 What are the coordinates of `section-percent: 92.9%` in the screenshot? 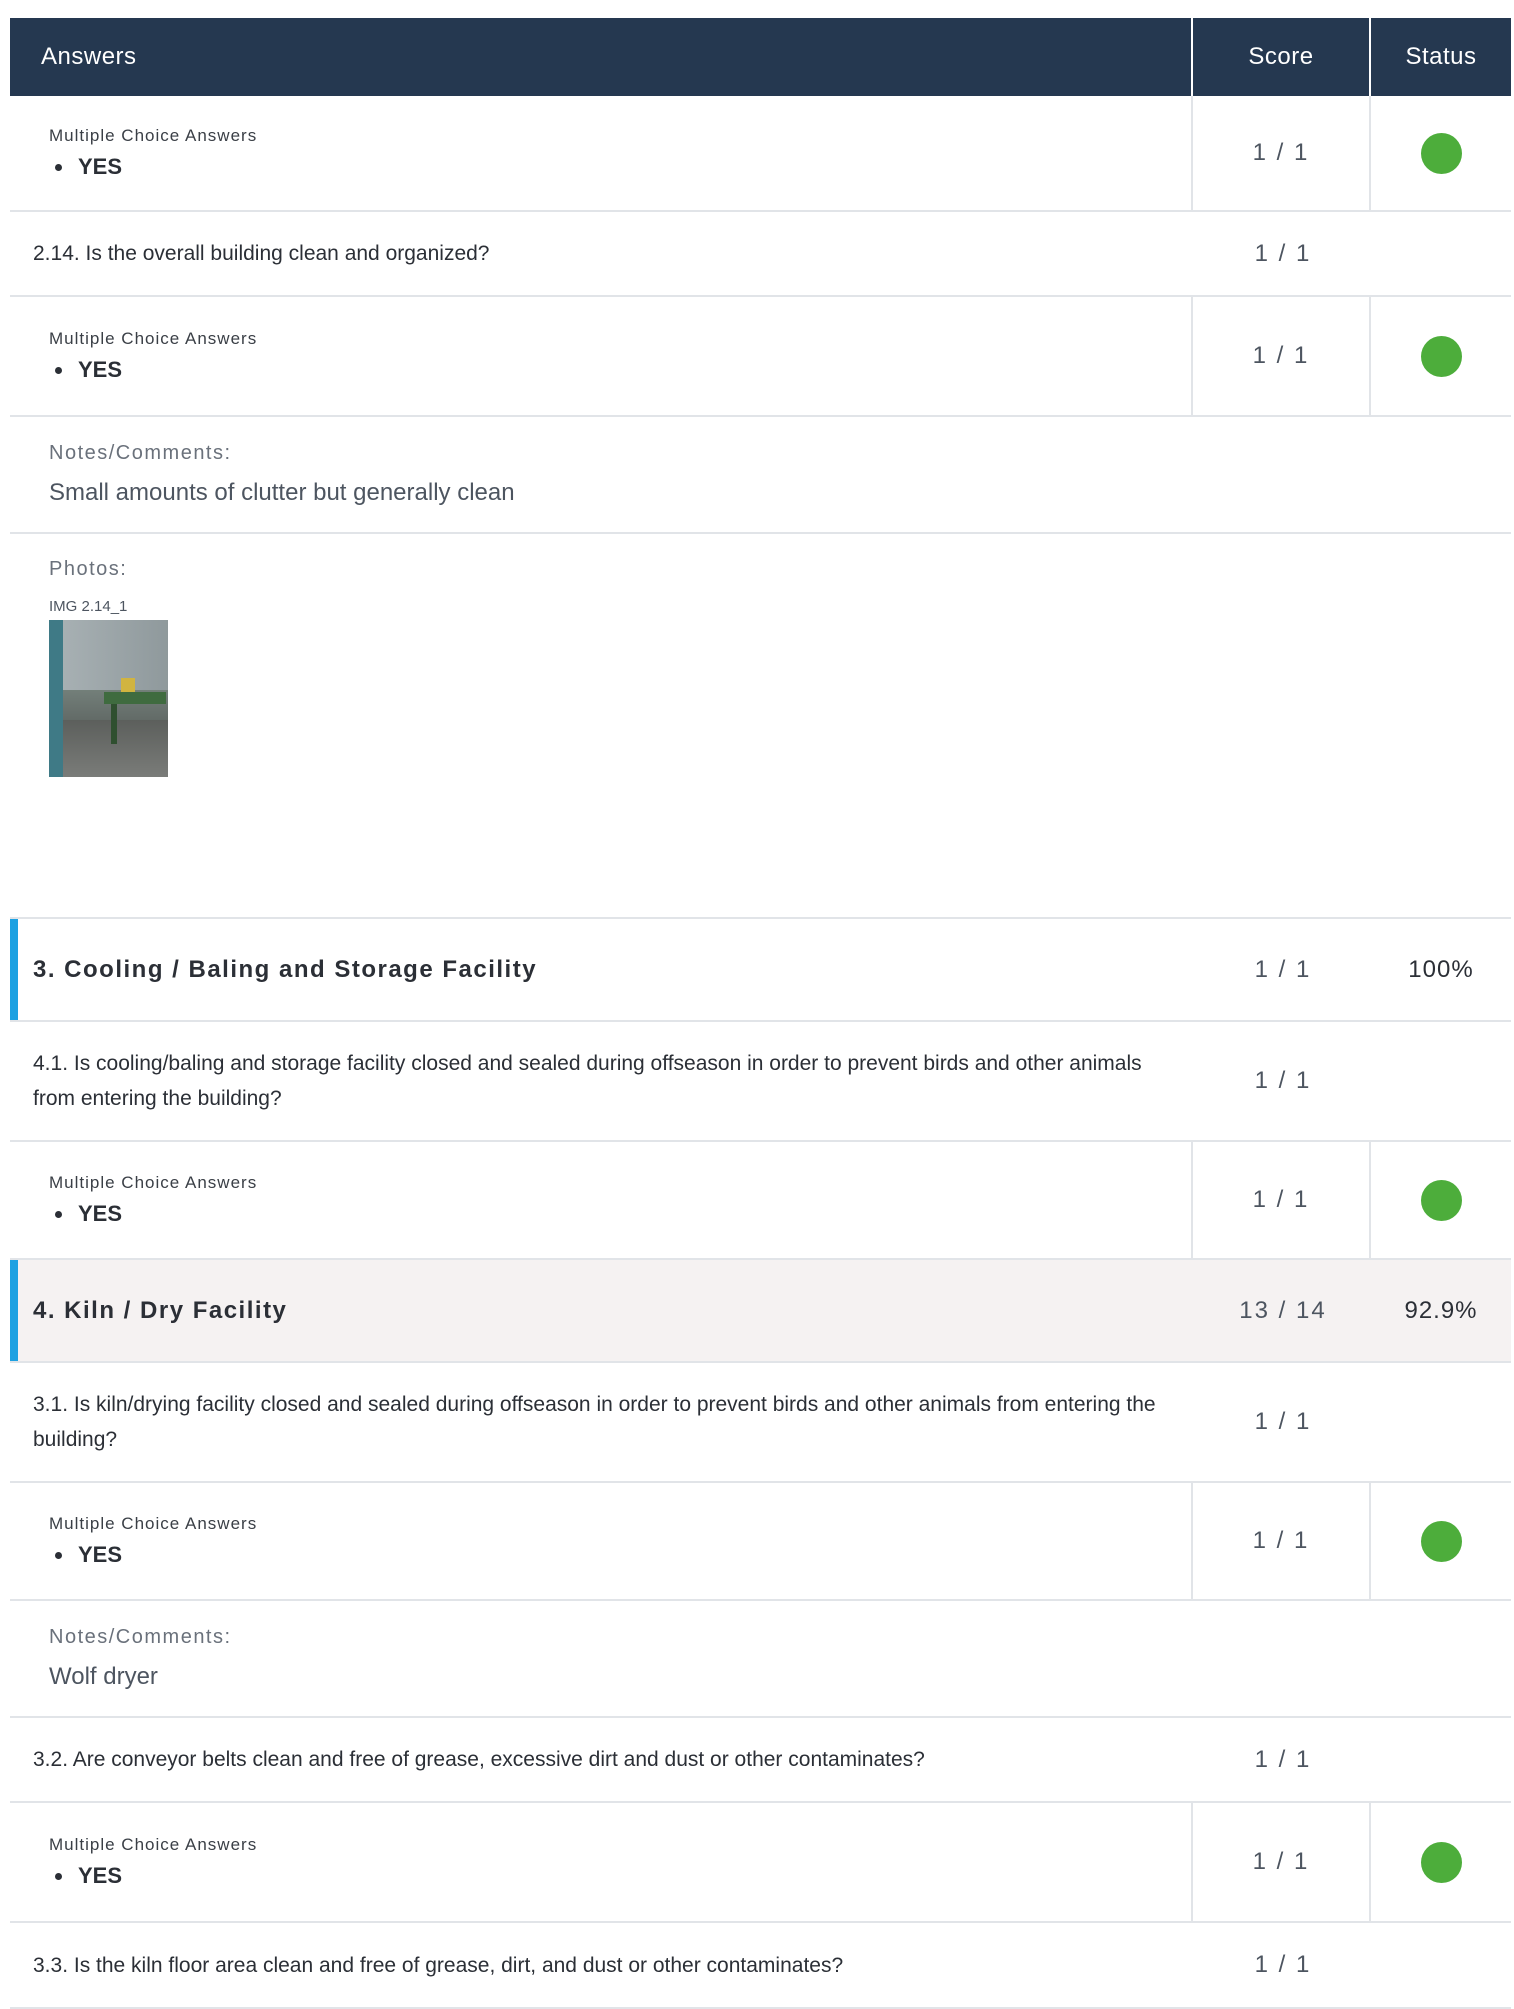 It's located at (1441, 1310).